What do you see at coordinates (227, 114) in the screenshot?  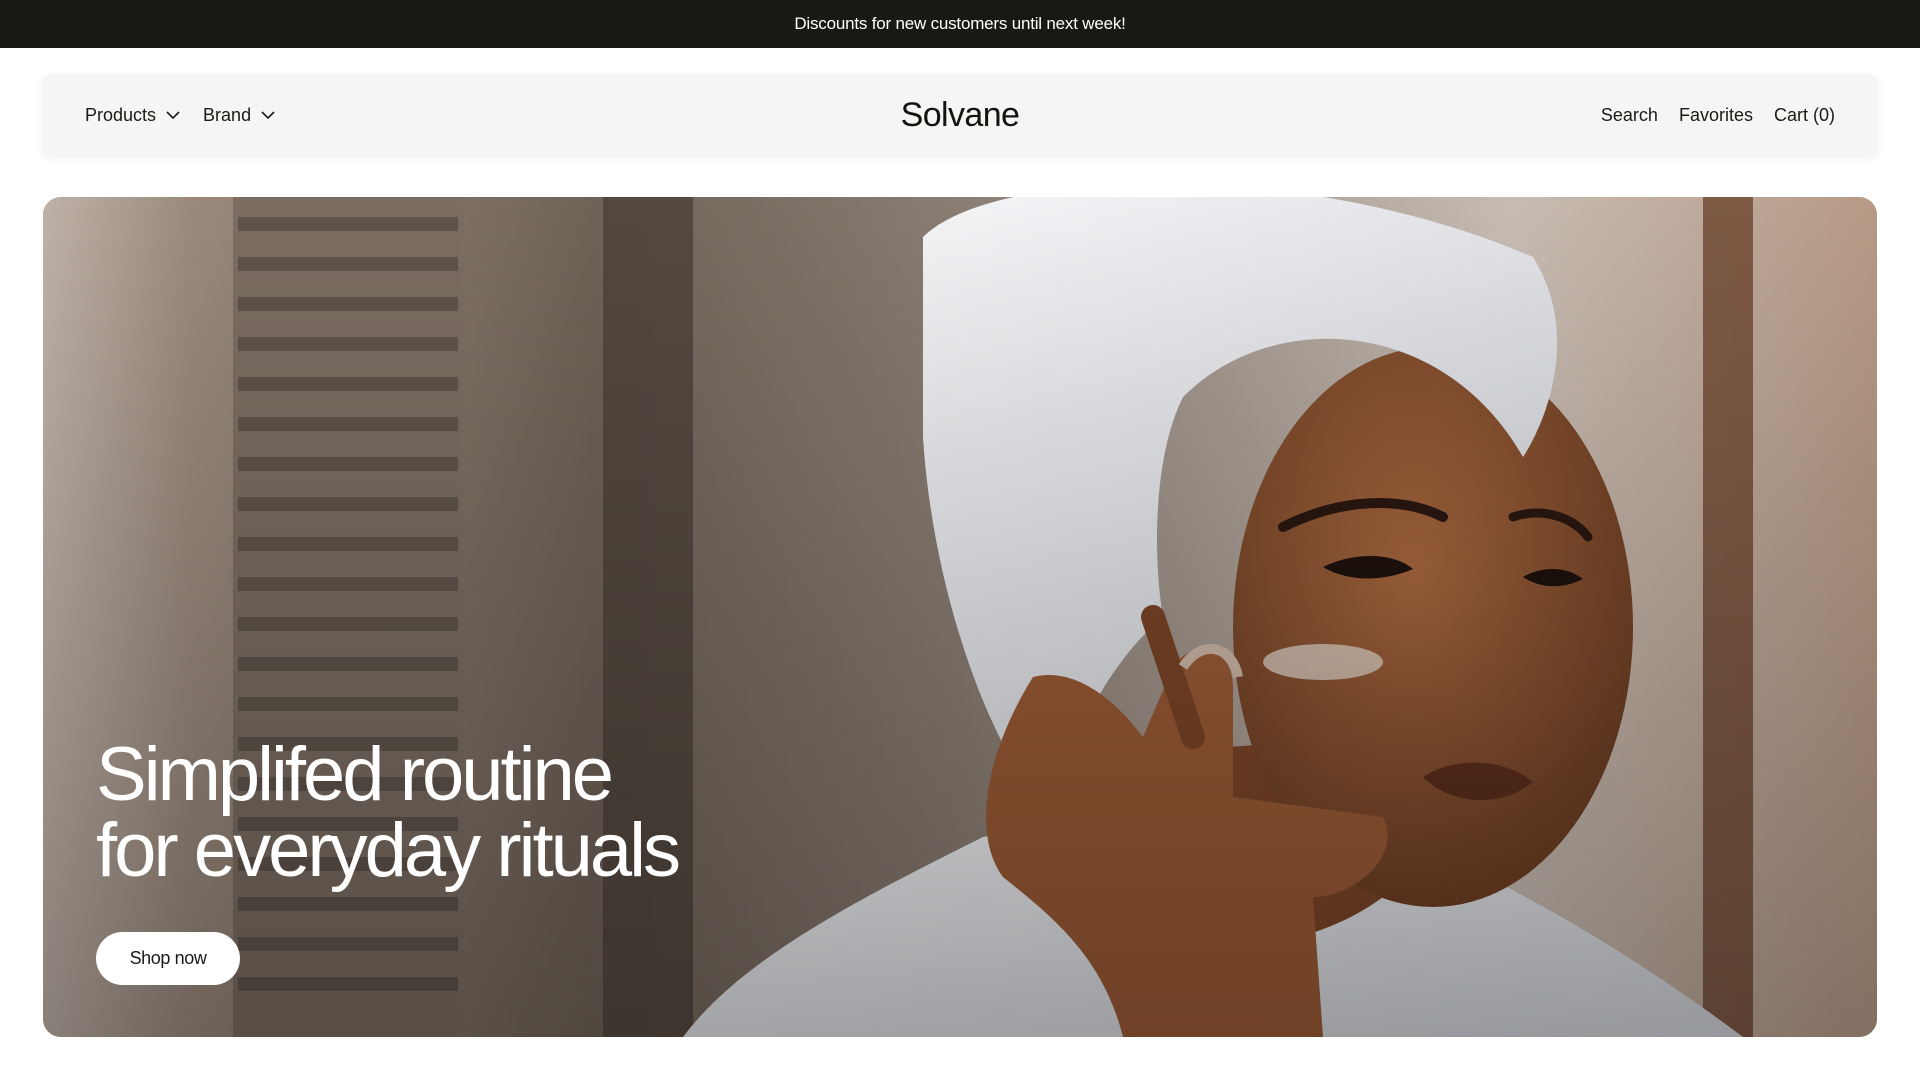 I see `nav-item-label: Brand` at bounding box center [227, 114].